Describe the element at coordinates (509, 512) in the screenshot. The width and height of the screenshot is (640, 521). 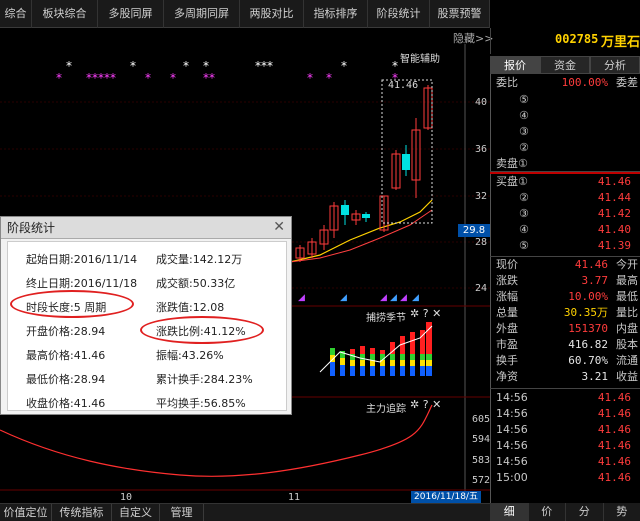
I see `tab-detail: 细` at that location.